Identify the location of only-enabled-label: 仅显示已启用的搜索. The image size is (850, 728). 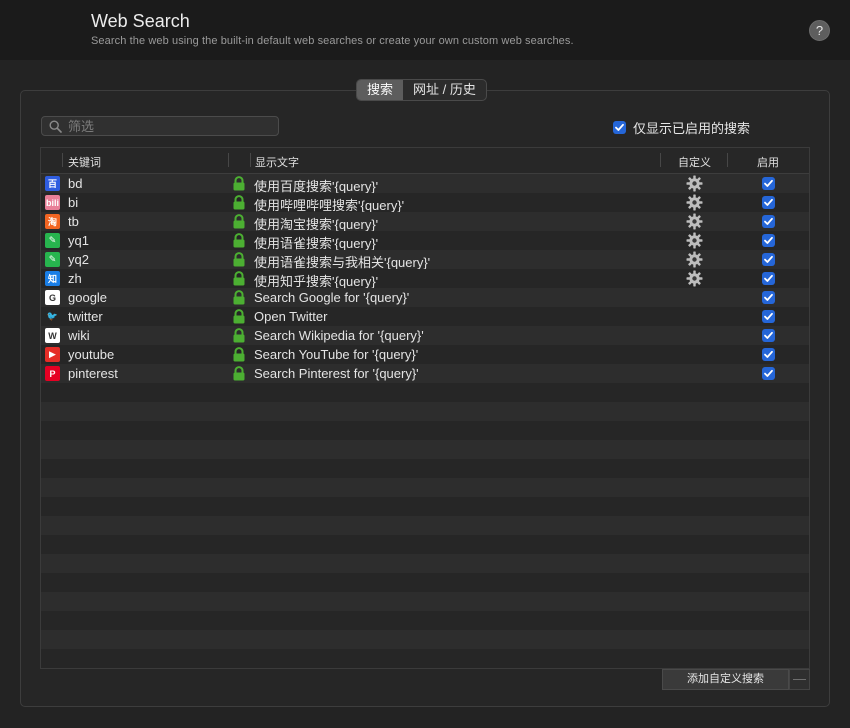
(692, 128).